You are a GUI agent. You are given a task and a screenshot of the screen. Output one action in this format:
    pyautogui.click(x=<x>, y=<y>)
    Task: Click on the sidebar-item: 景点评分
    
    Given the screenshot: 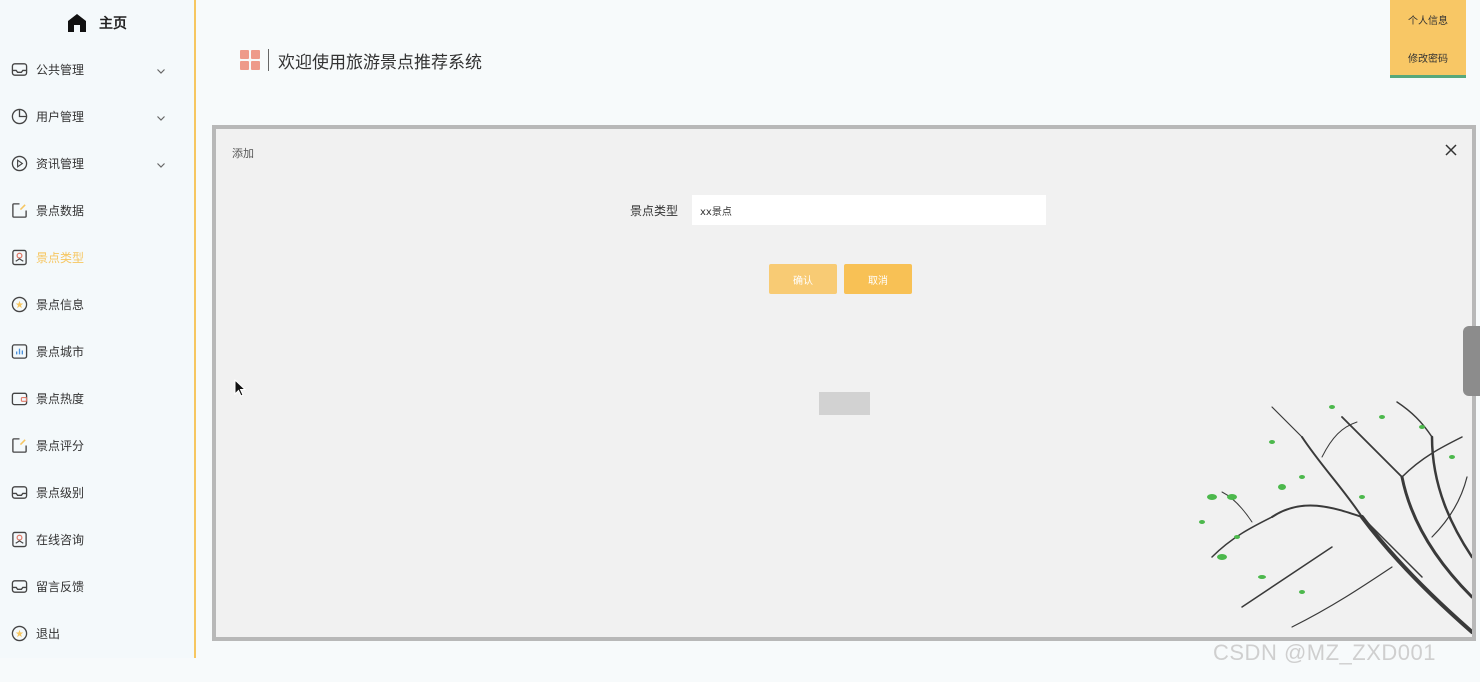 What is the action you would take?
    pyautogui.click(x=97, y=445)
    